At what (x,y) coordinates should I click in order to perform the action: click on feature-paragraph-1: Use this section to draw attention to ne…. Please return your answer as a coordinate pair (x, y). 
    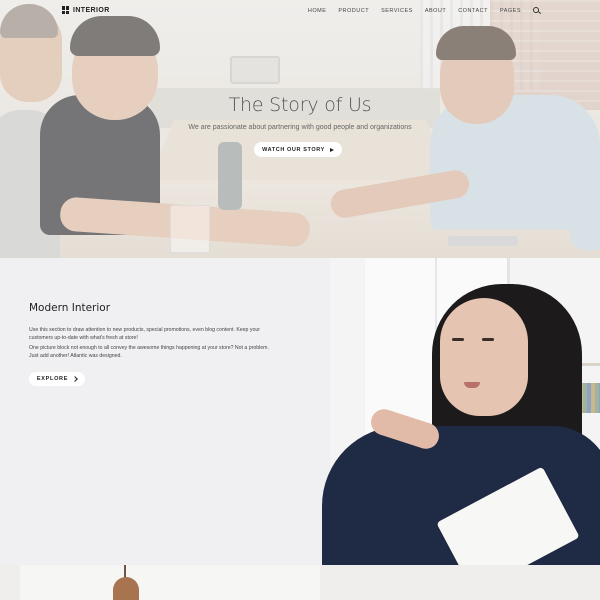
    Looking at the image, I should click on (144, 334).